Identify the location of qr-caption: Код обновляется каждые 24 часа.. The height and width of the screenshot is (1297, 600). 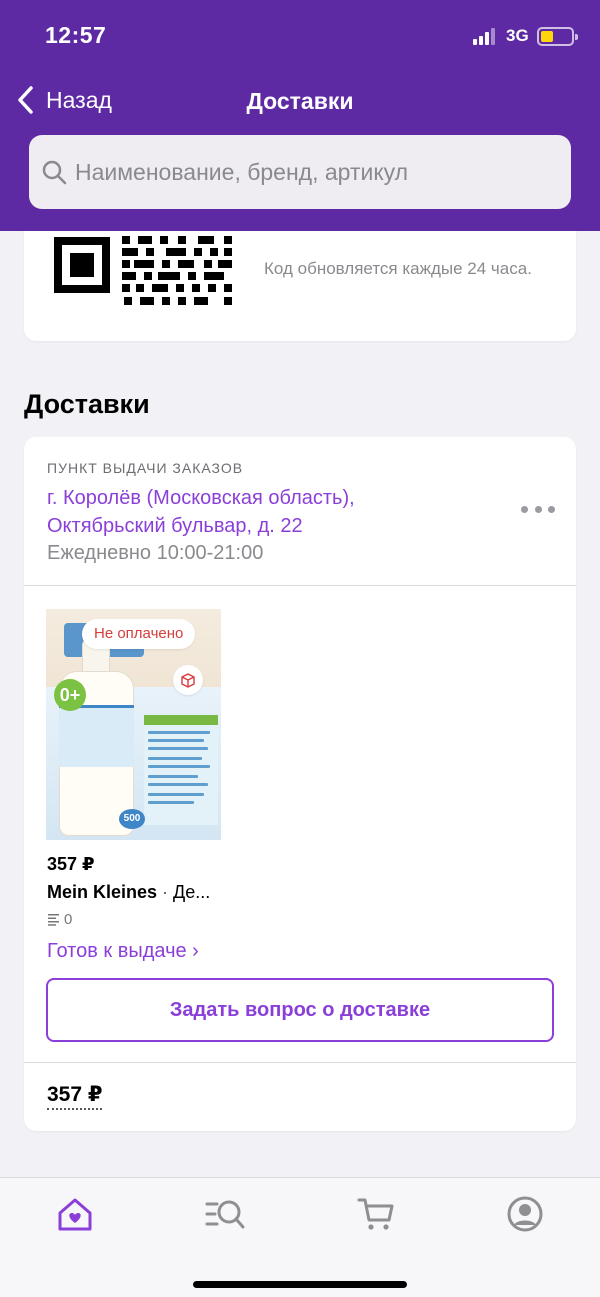
(398, 268).